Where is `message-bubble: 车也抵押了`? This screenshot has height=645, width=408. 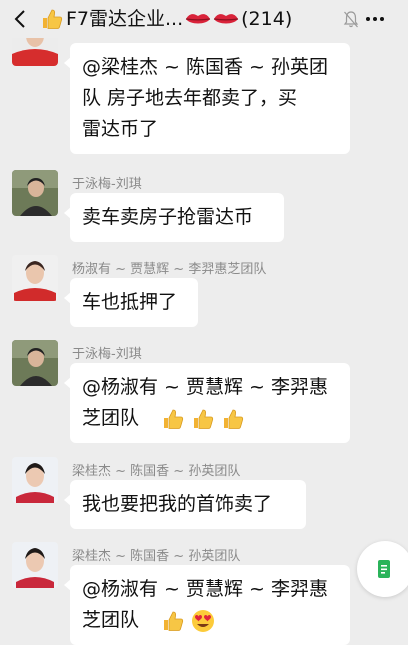
message-bubble: 车也抵押了 is located at coordinates (131, 302).